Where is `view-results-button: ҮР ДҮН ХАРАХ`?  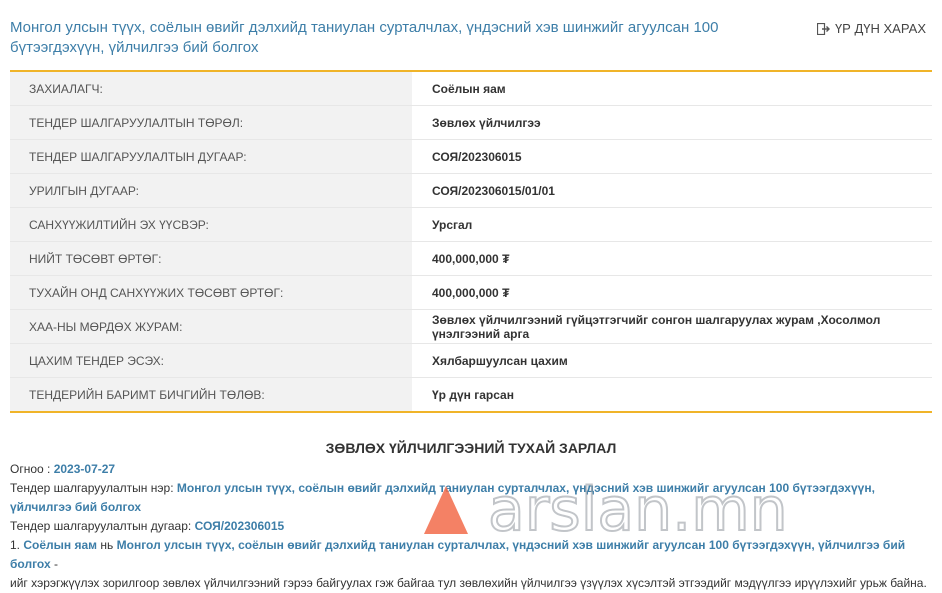
view-results-button: ҮР ДҮН ХАРАХ is located at coordinates (871, 28).